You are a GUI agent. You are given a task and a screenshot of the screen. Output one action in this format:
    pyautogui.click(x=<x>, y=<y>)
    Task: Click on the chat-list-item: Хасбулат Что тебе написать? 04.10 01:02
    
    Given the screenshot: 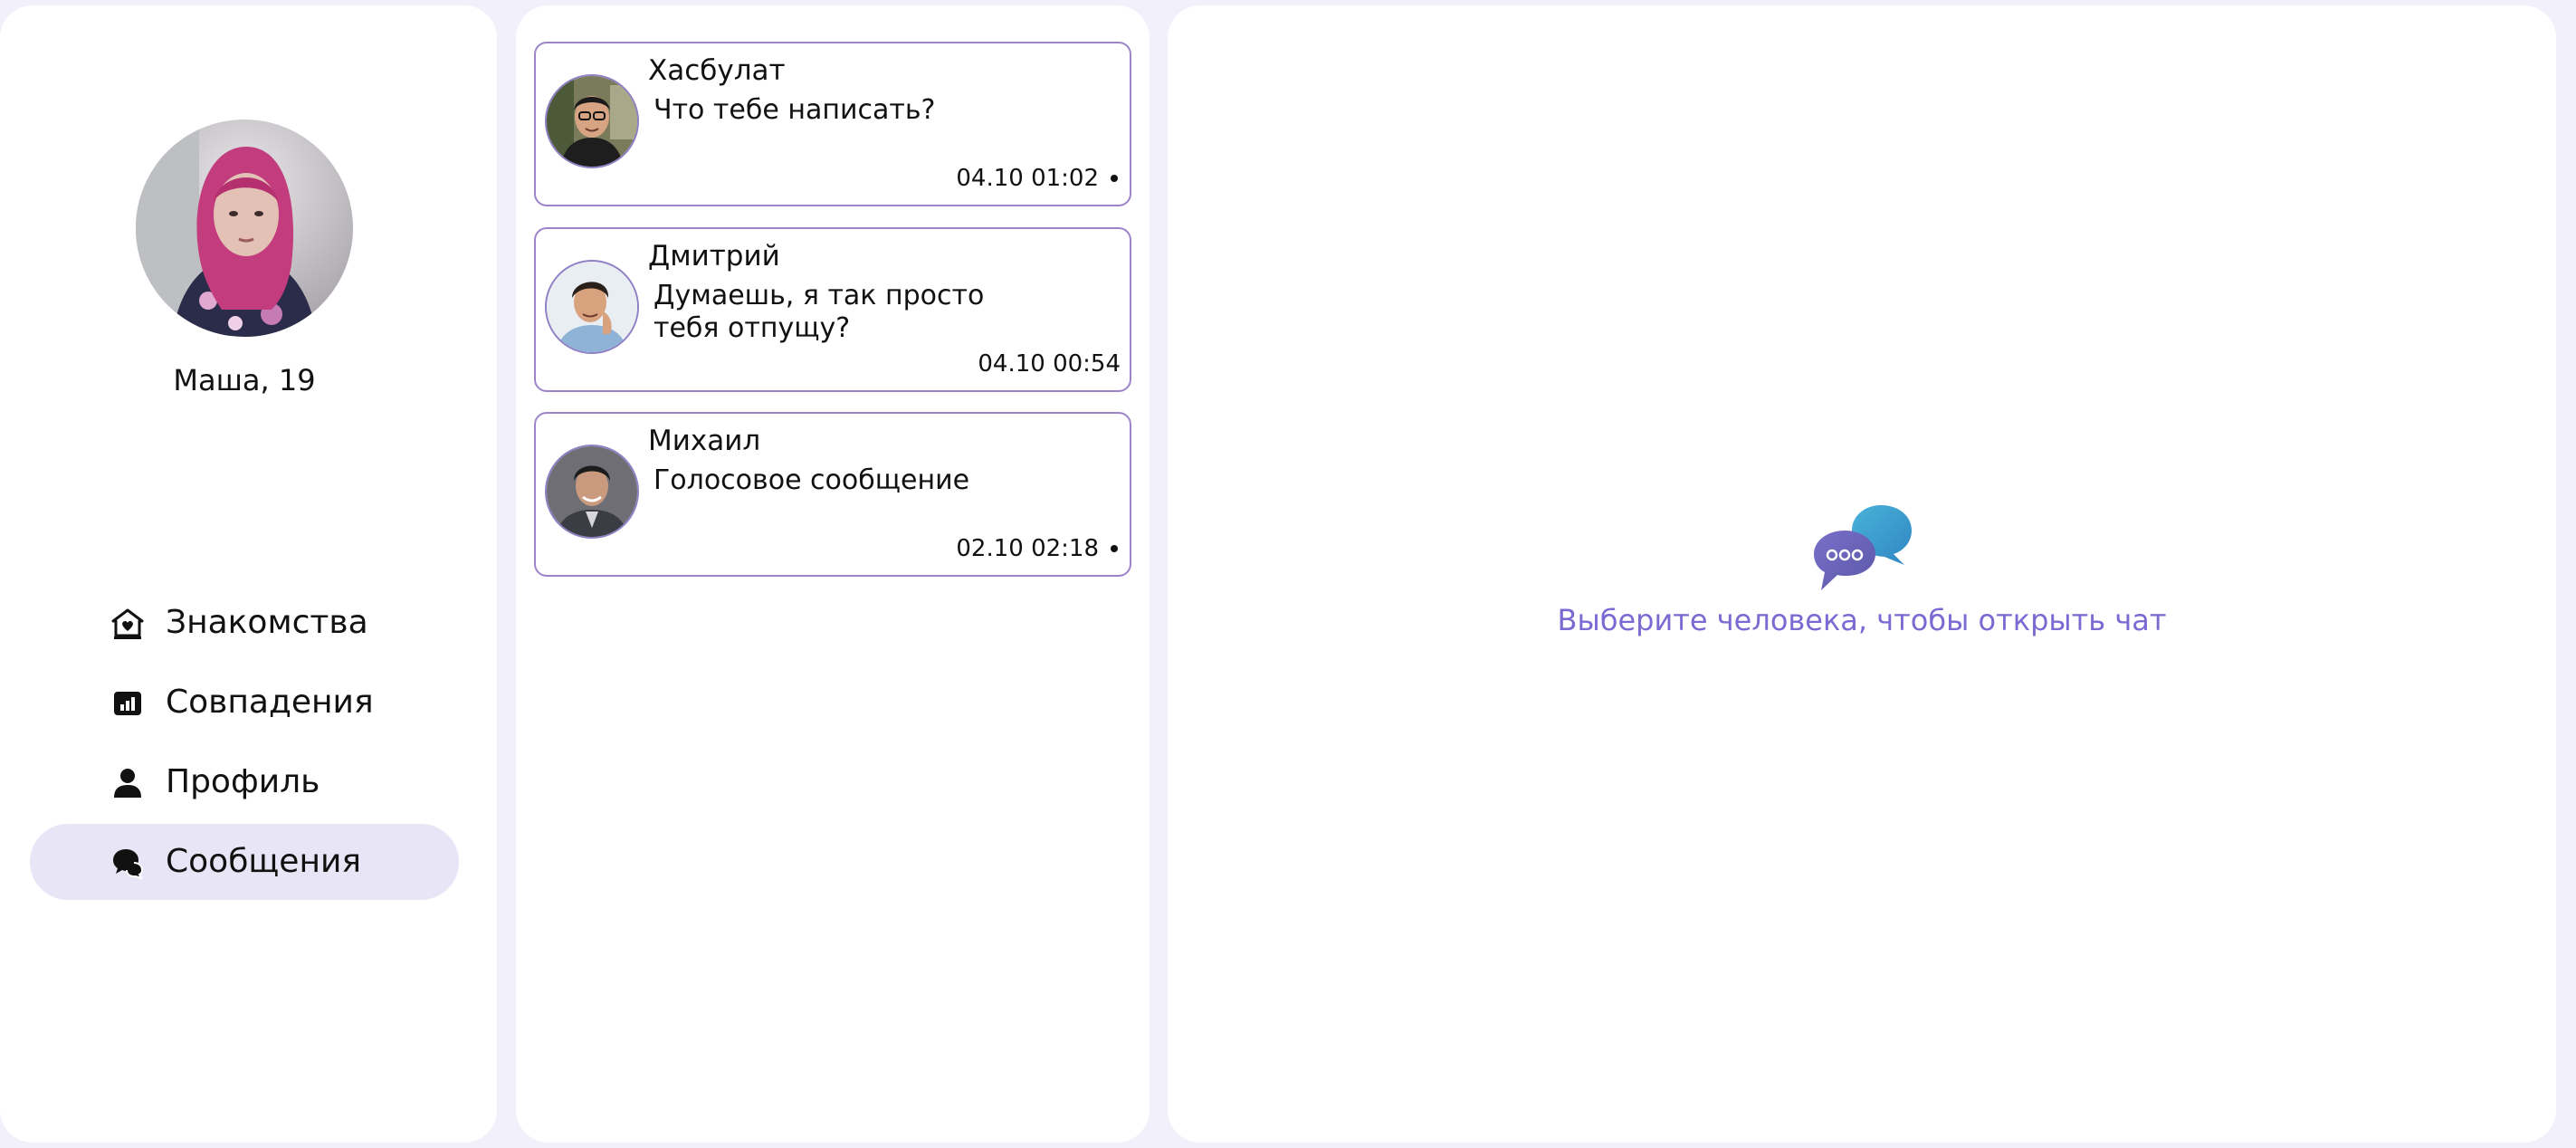 What is the action you would take?
    pyautogui.click(x=832, y=124)
    